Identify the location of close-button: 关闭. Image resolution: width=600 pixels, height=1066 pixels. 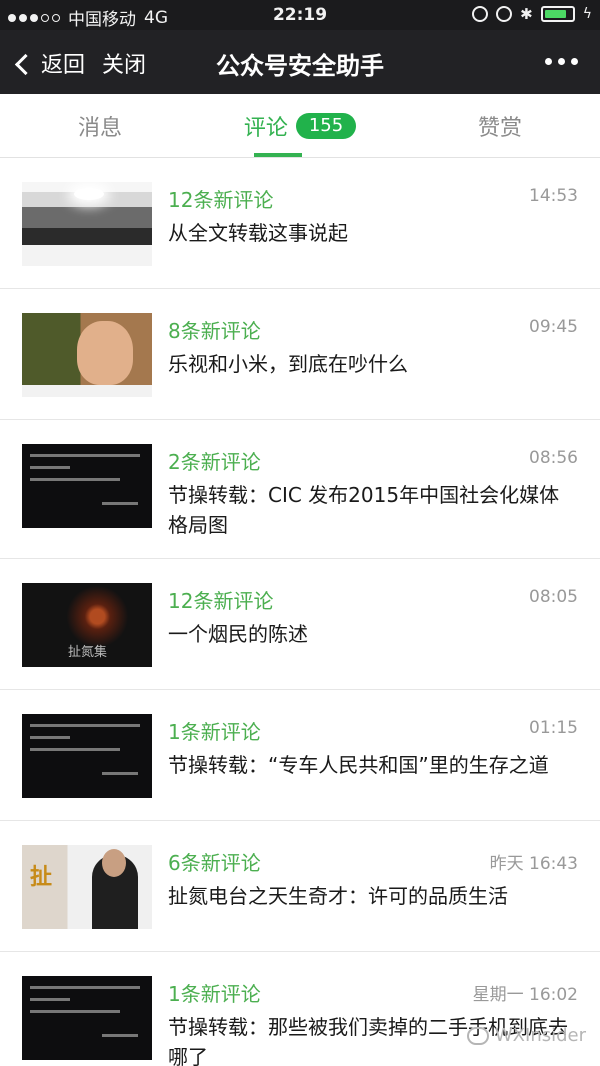
(124, 63).